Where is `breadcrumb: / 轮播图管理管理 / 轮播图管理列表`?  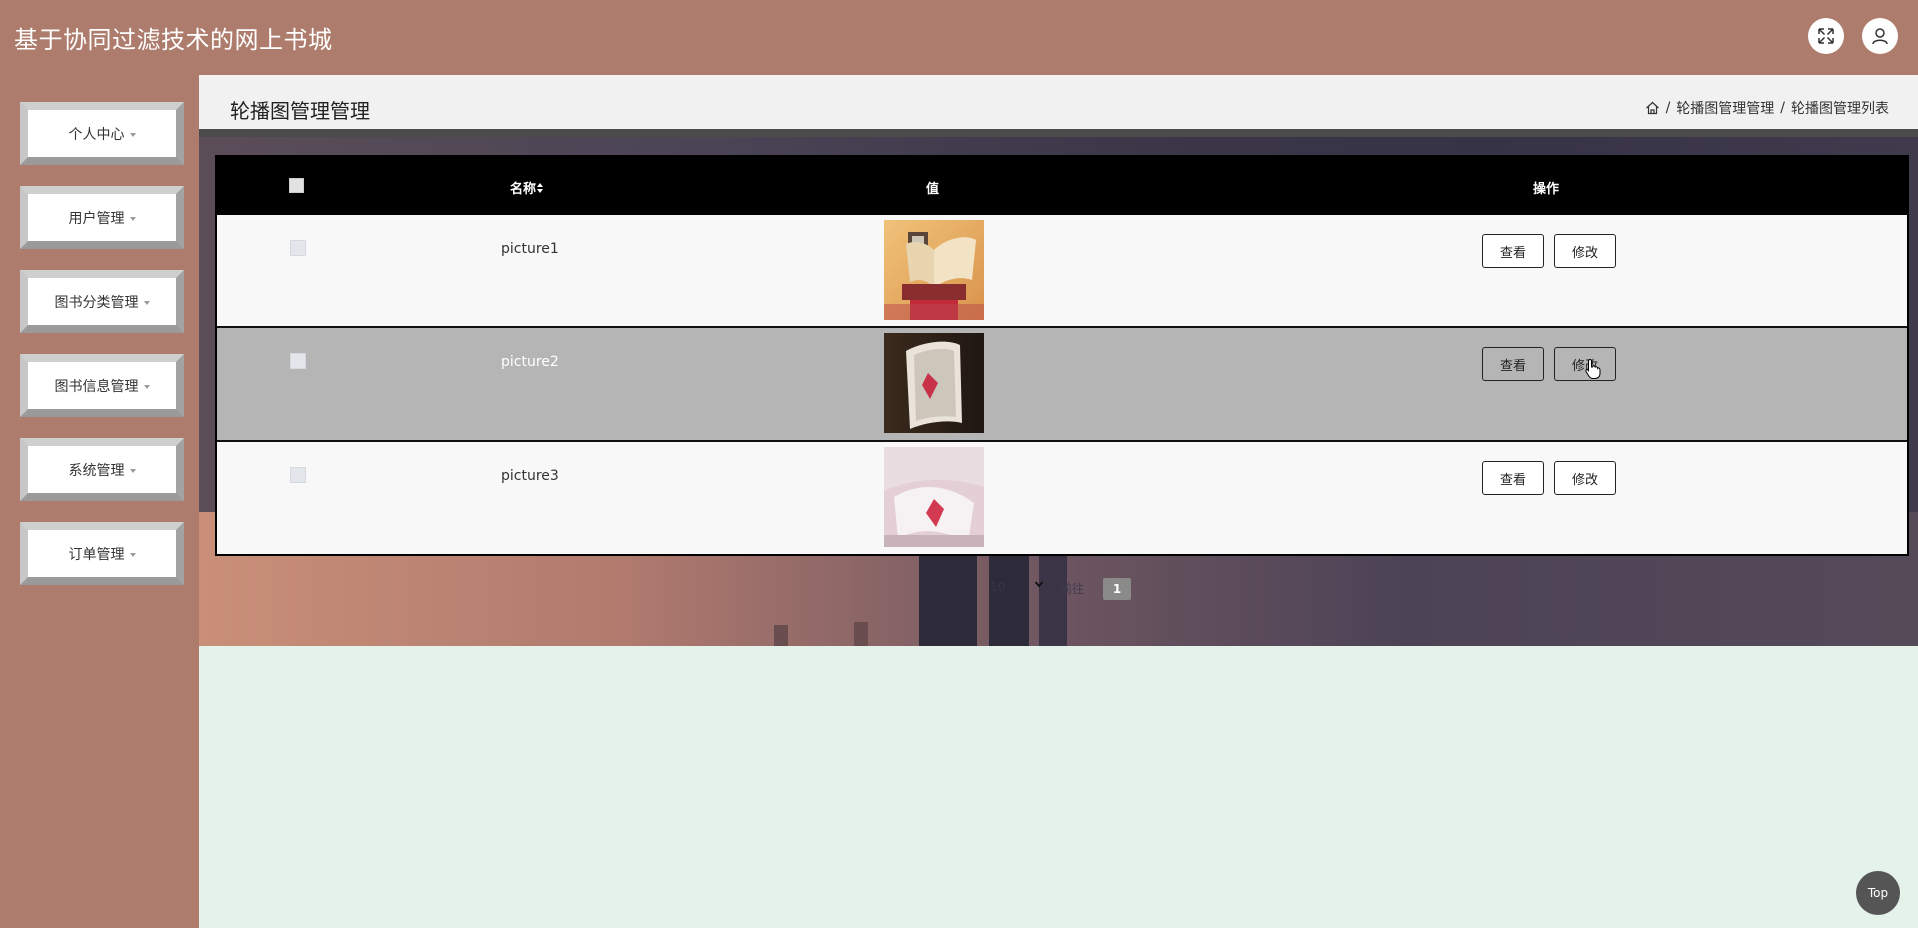
breadcrumb: / 轮播图管理管理 / 轮播图管理列表 is located at coordinates (1767, 108).